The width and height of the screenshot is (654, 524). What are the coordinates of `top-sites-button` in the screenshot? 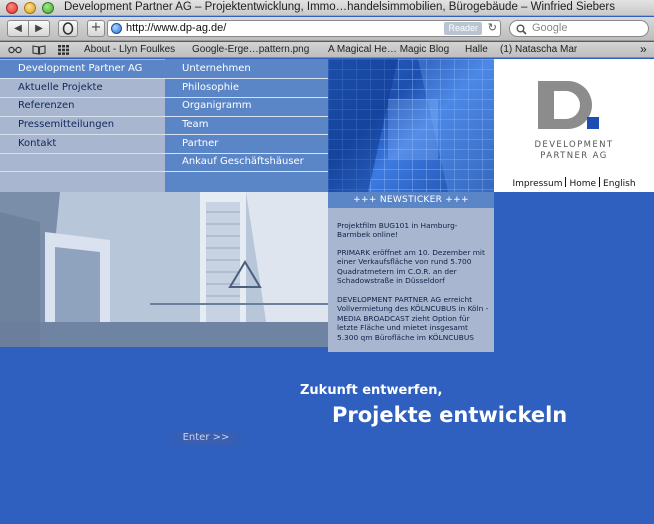 It's located at (68, 28).